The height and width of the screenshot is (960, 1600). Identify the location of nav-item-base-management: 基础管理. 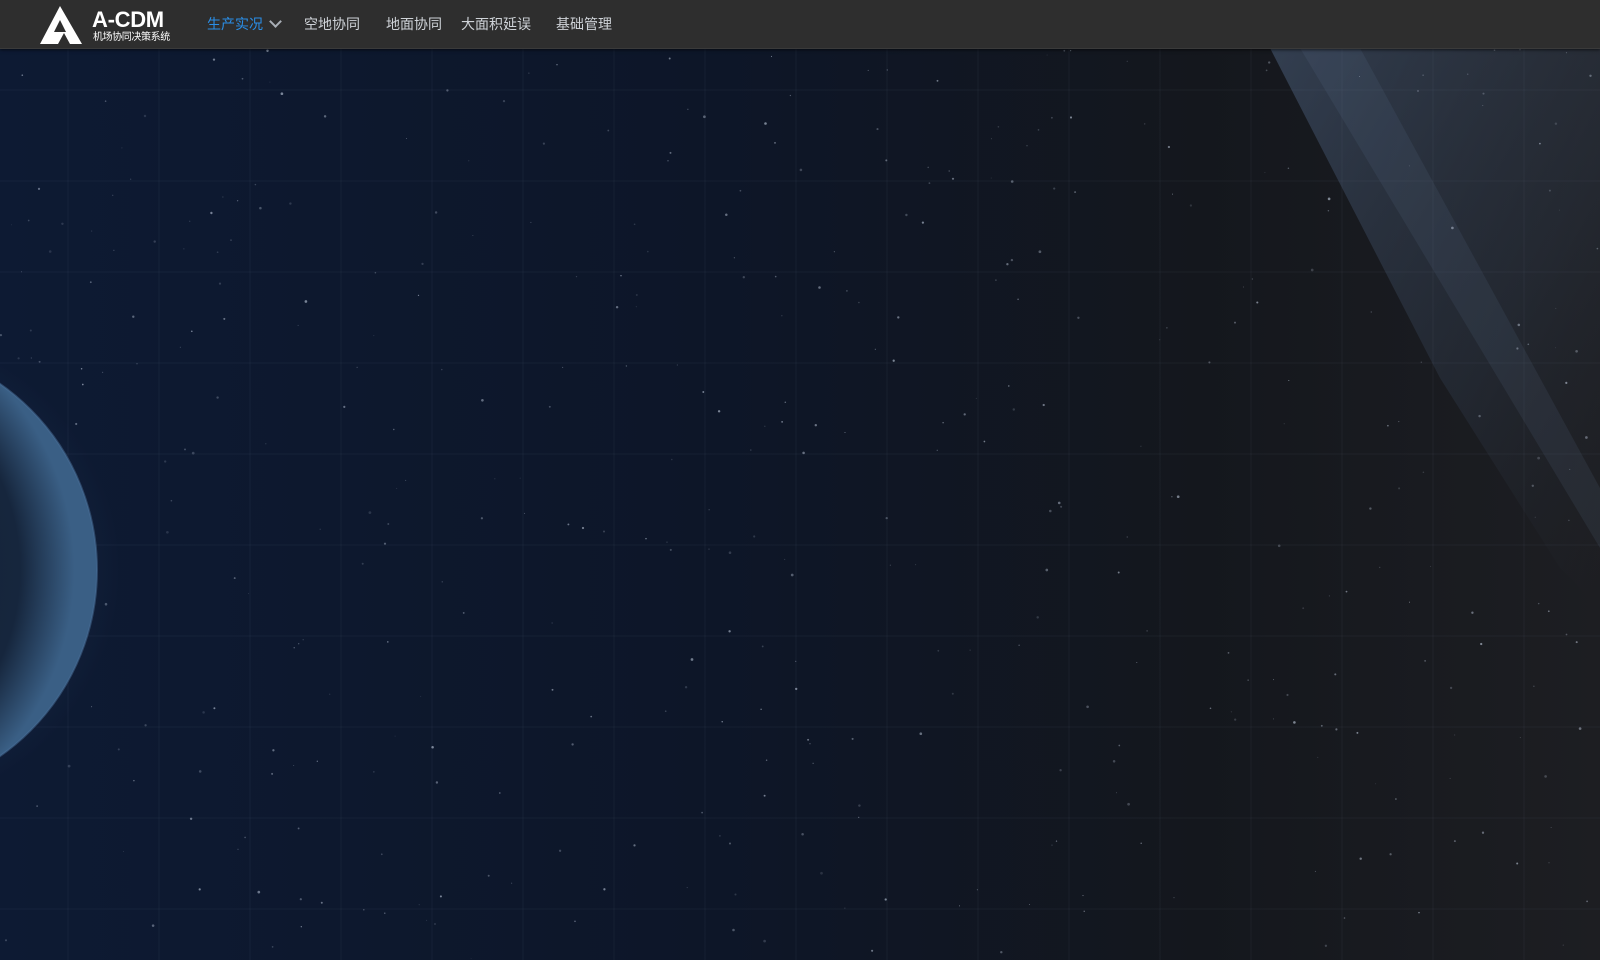
(584, 24).